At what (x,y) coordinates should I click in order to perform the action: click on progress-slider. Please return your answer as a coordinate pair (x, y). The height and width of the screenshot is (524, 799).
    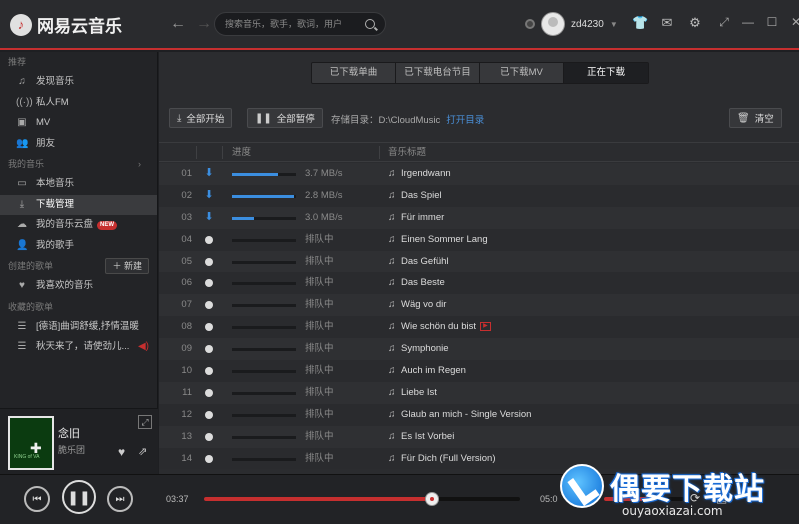
    Looking at the image, I should click on (362, 499).